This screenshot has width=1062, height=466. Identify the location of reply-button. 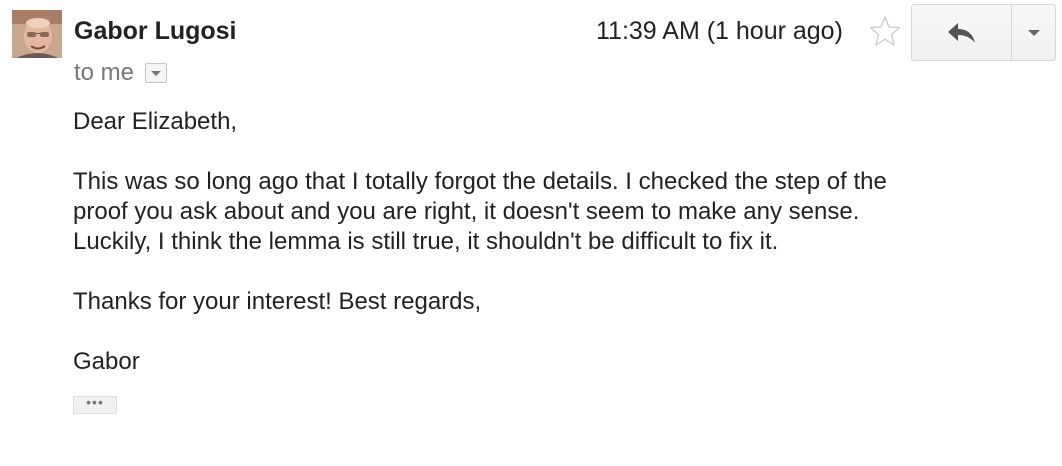
(962, 32).